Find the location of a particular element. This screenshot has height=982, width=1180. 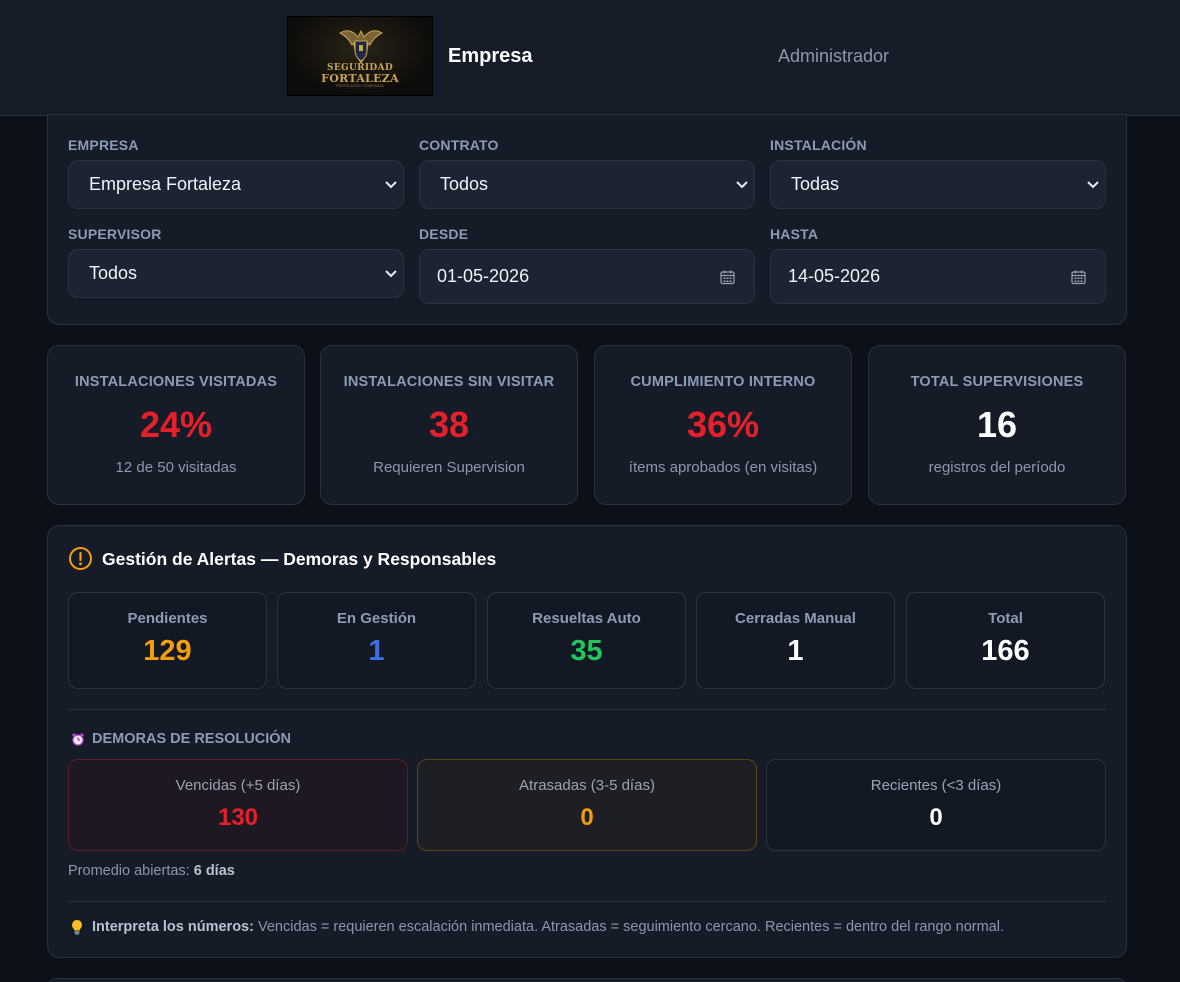

demora-recientes: Recientes (<3 días) 0 is located at coordinates (936, 805).